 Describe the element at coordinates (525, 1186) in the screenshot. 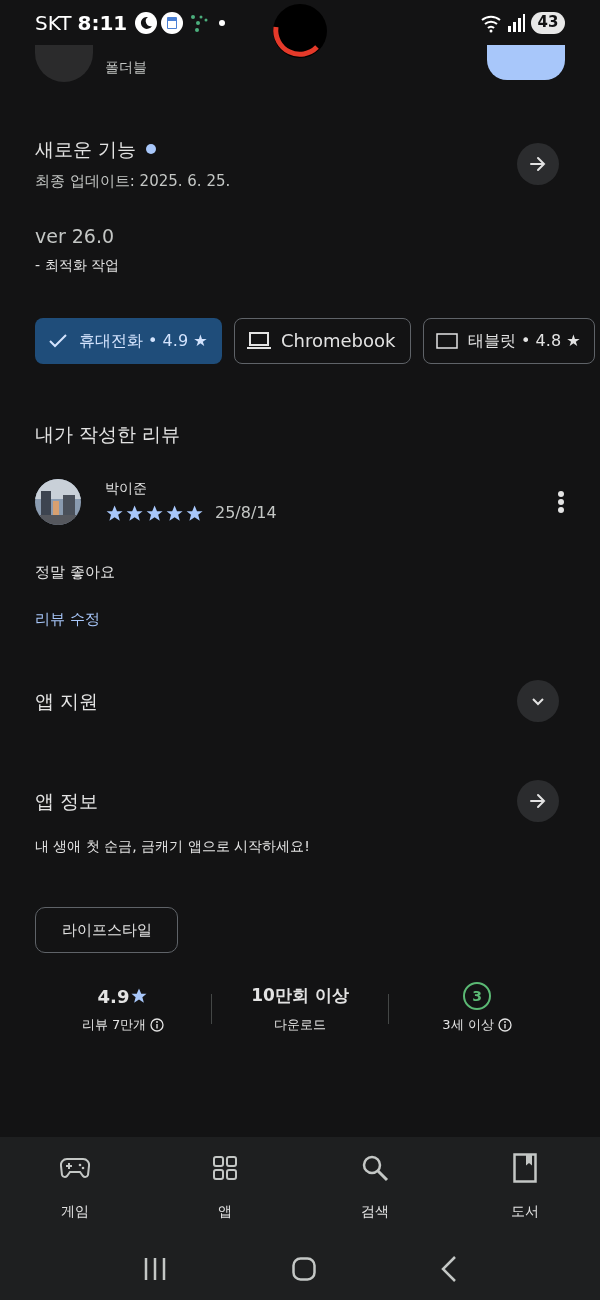

I see `nav-tab: 도서` at that location.